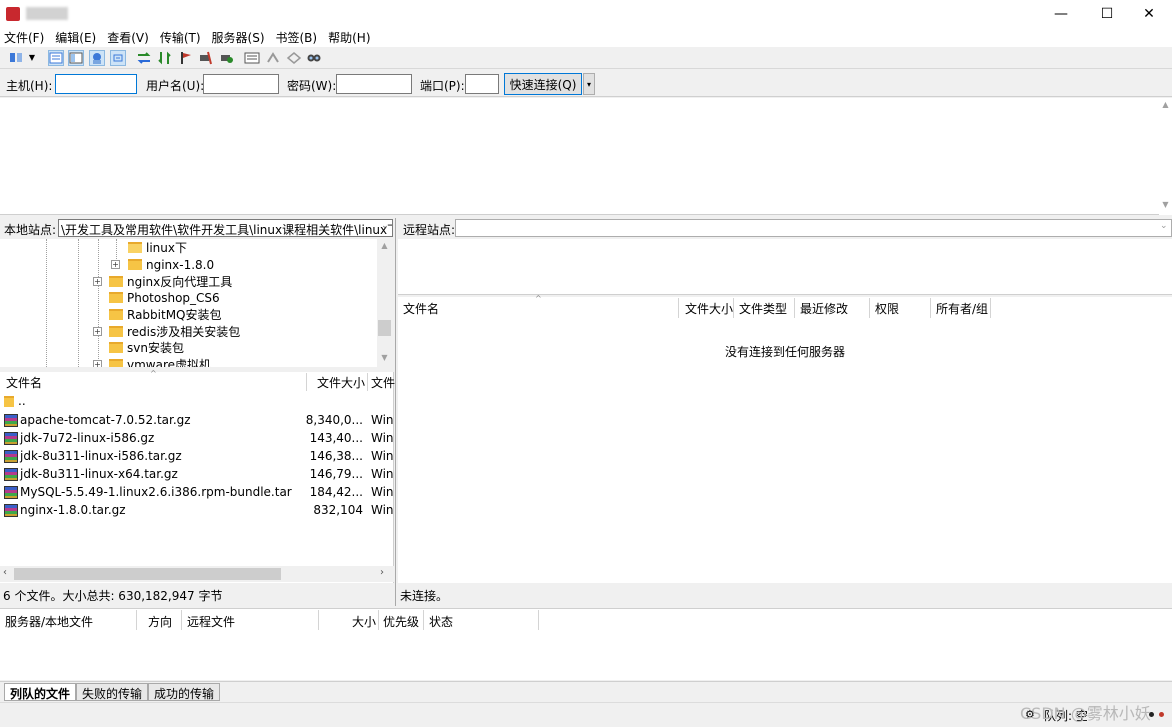  What do you see at coordinates (1164, 226) in the screenshot?
I see `remote-site-dropdown-icon: ⌄` at bounding box center [1164, 226].